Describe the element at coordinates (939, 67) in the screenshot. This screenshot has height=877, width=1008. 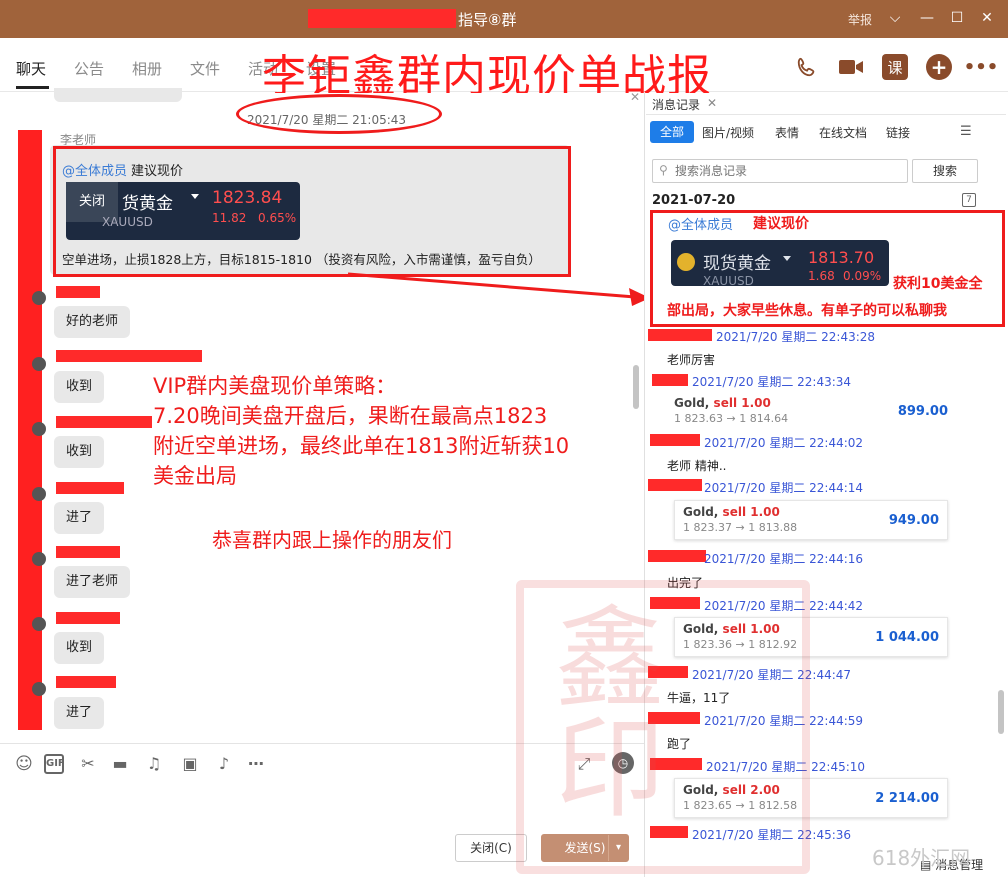
I see `add-icon: +` at that location.